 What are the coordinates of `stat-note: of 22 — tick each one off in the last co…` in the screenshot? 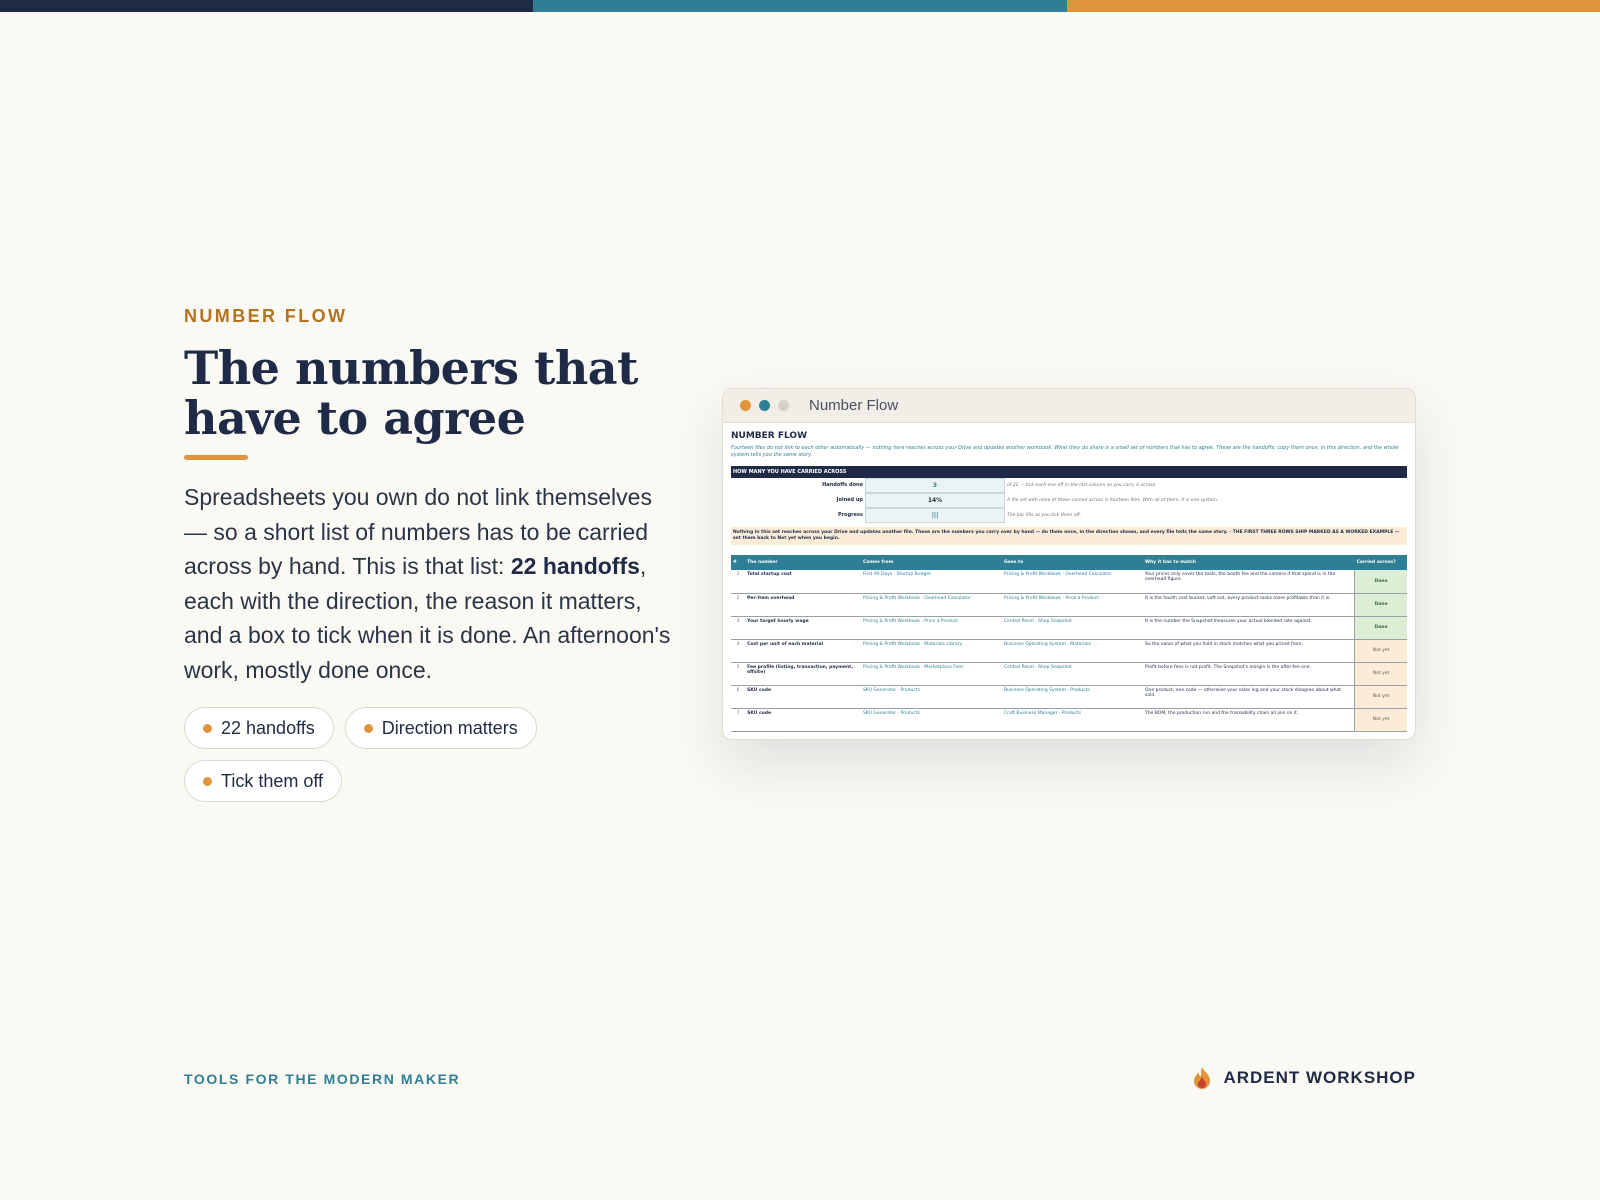 It's located at (1082, 485).